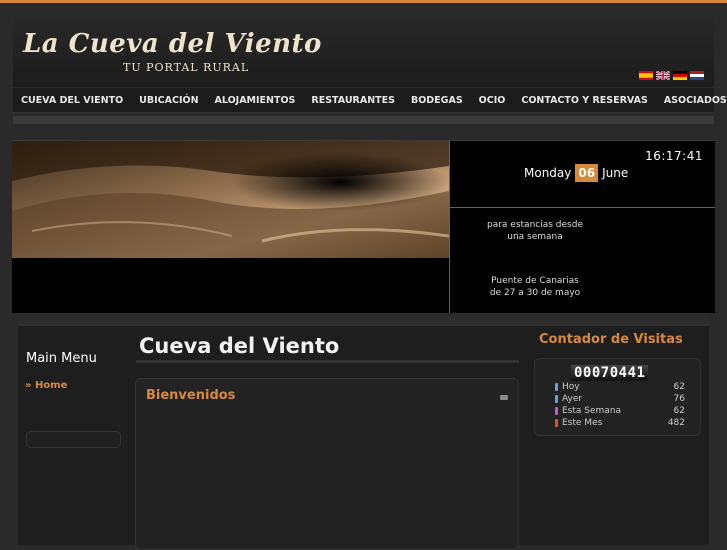 The height and width of the screenshot is (550, 727). I want to click on menu-item-home: » Home, so click(46, 385).